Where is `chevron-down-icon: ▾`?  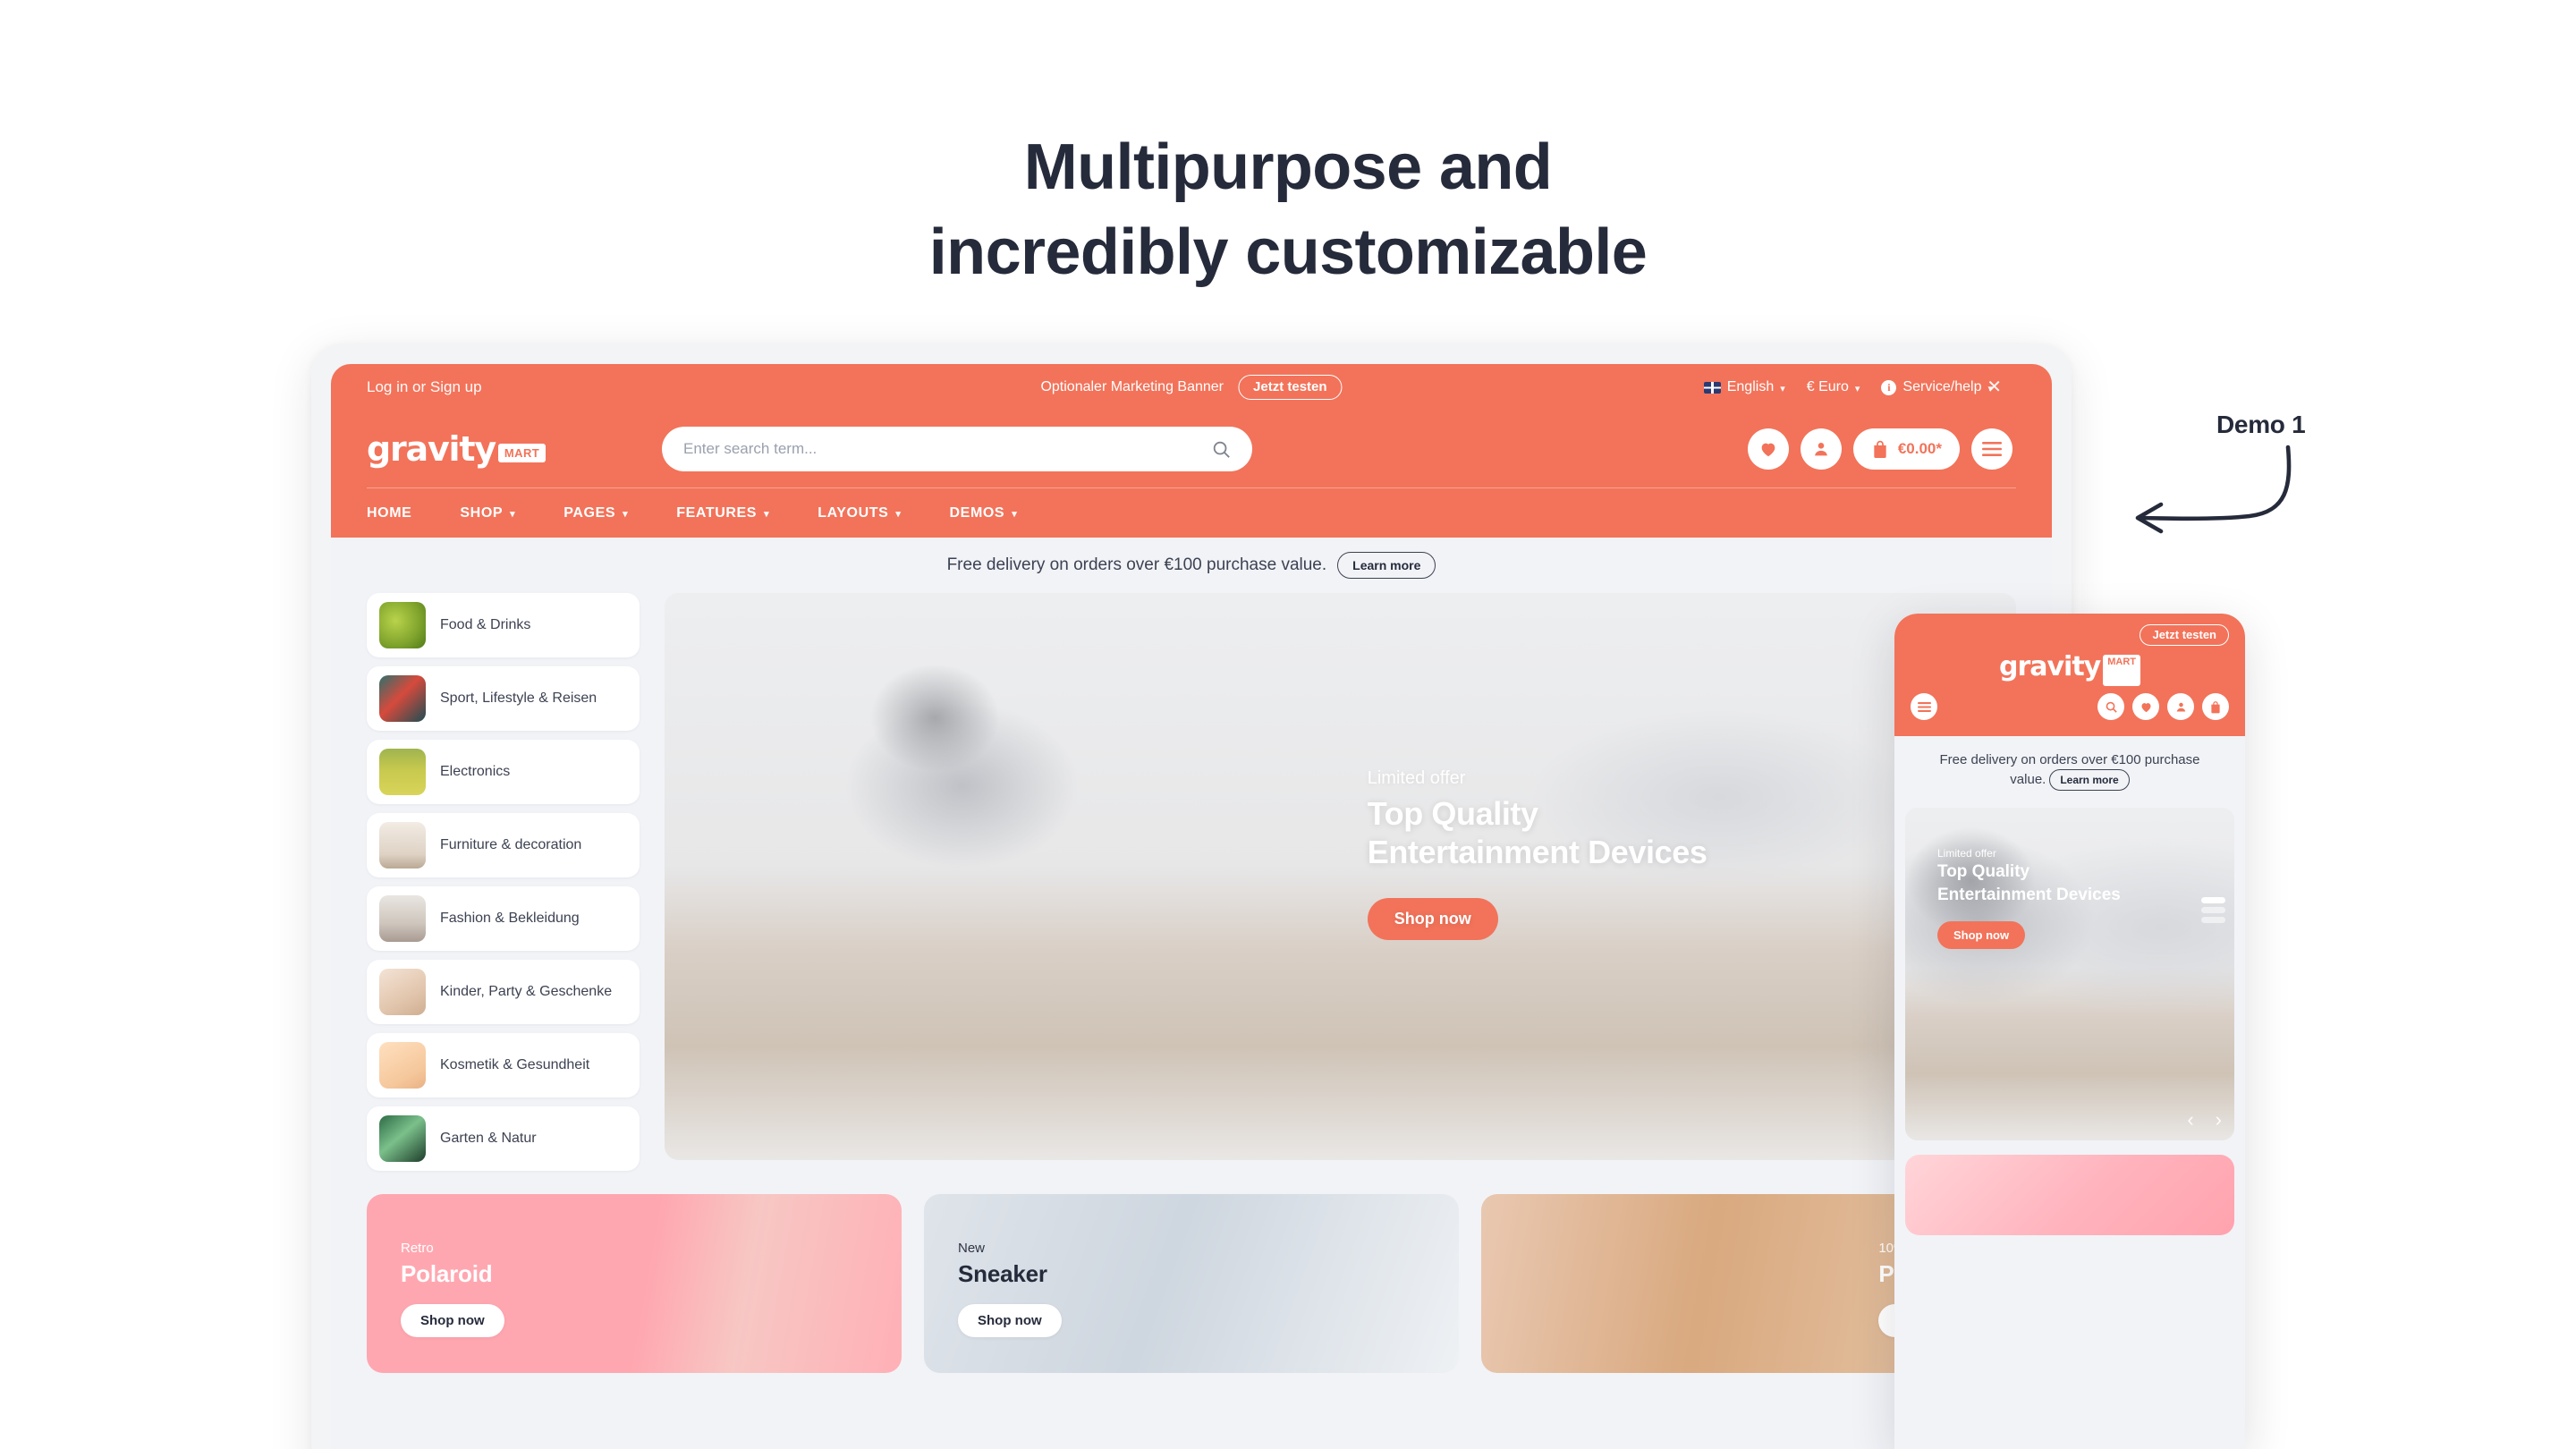
chevron-down-icon: ▾ is located at coordinates (513, 514).